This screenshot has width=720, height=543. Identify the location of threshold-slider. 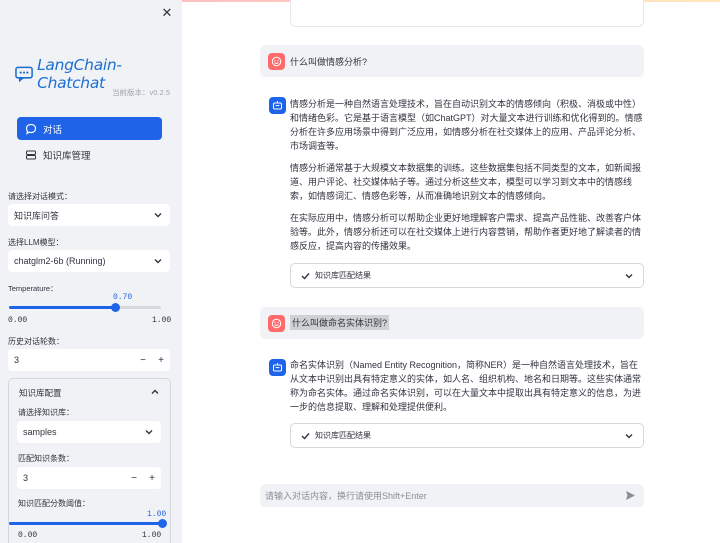
(88, 523).